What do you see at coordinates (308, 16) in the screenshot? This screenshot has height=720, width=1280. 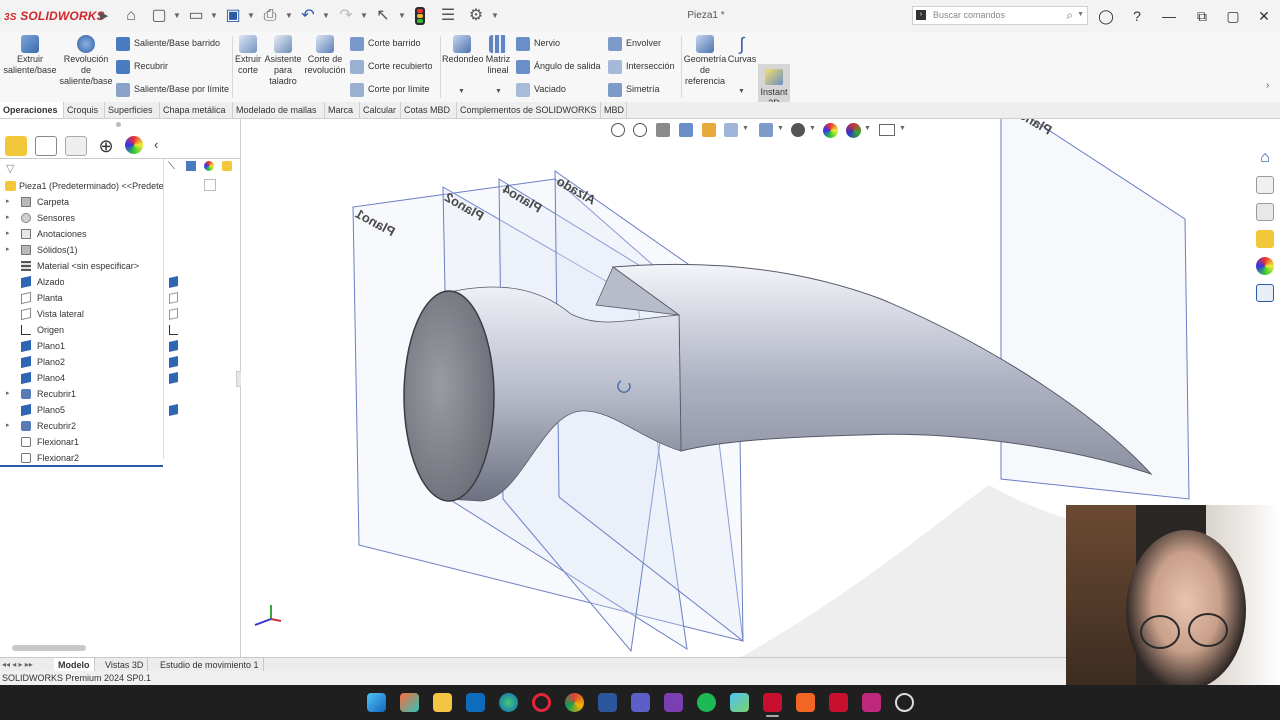 I see `undo-icon: ↶` at bounding box center [308, 16].